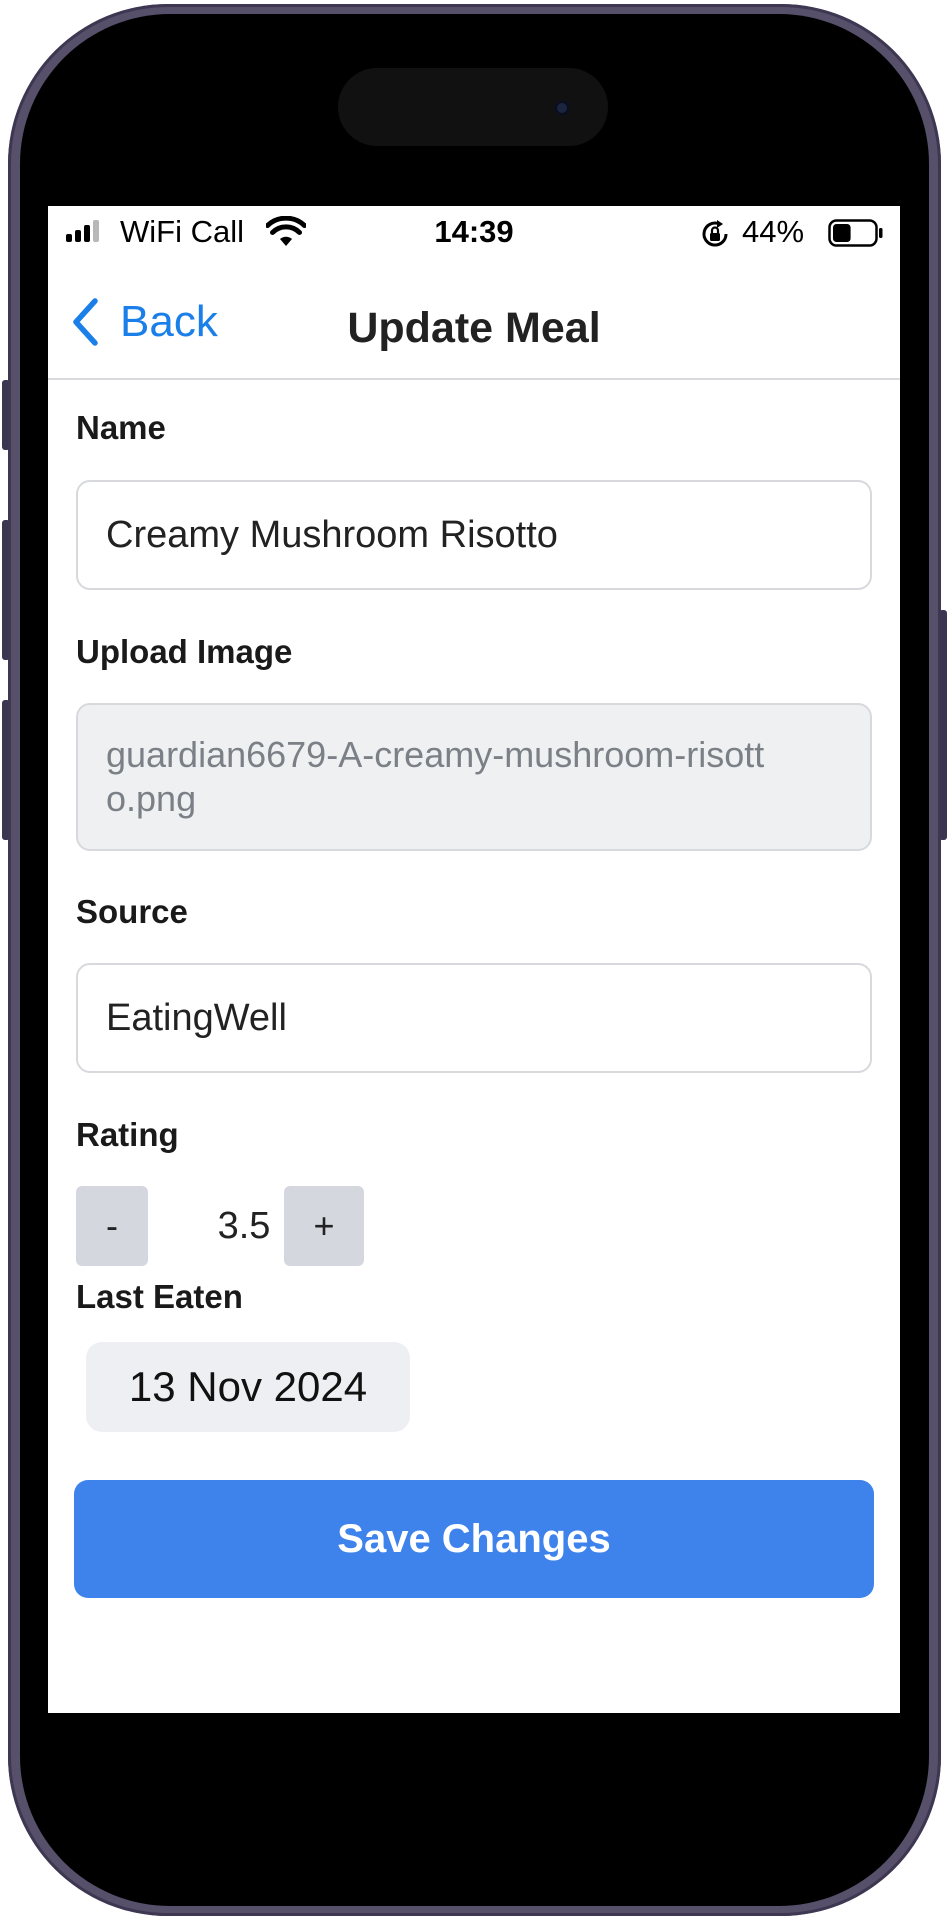  What do you see at coordinates (474, 1018) in the screenshot?
I see `source-input: EatingWell` at bounding box center [474, 1018].